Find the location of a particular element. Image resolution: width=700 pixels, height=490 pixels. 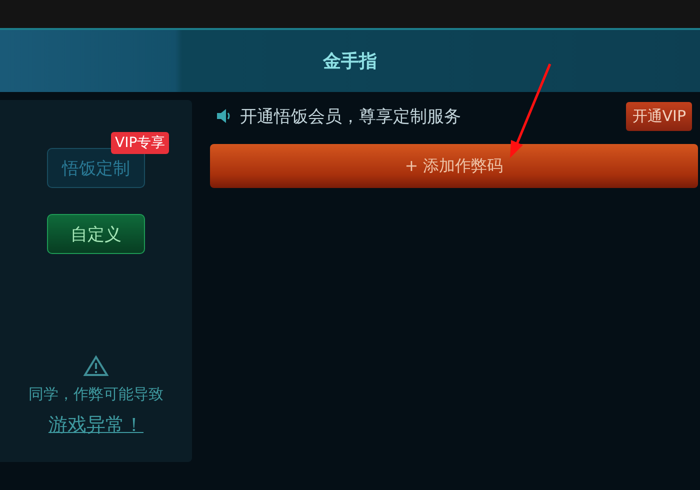

vip-badge: VIP专享 is located at coordinates (140, 143).